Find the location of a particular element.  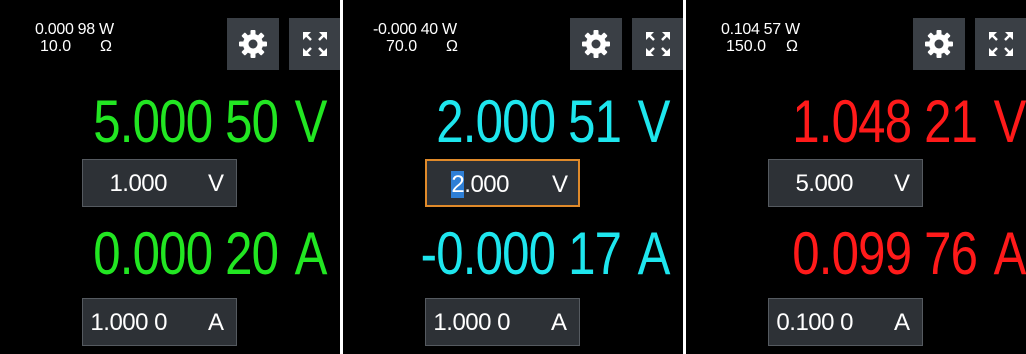

current-setpoint-field: 0.100 0 A is located at coordinates (845, 322).